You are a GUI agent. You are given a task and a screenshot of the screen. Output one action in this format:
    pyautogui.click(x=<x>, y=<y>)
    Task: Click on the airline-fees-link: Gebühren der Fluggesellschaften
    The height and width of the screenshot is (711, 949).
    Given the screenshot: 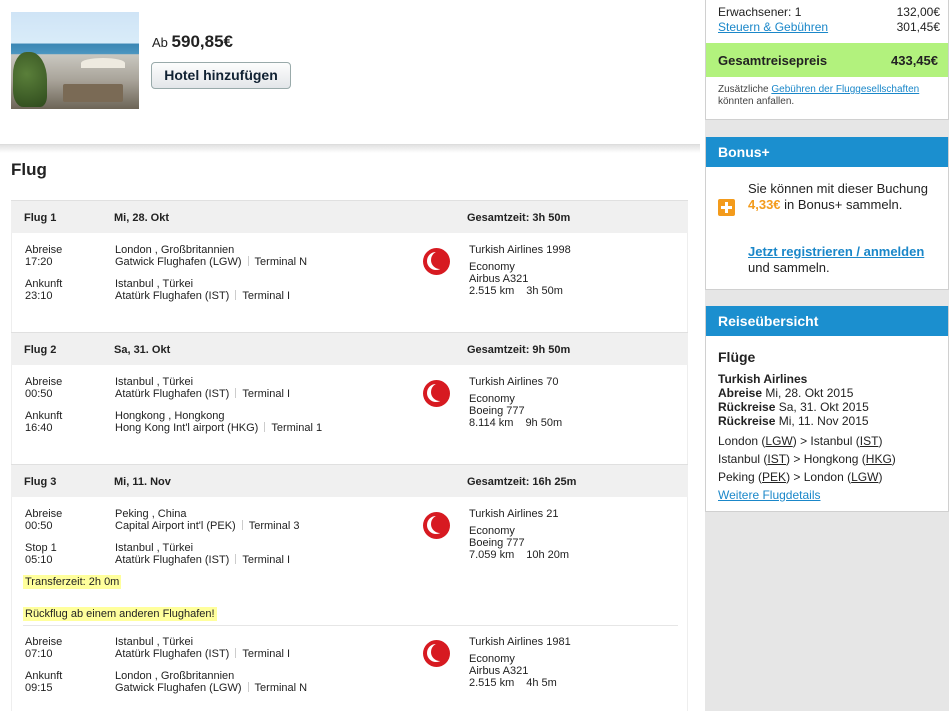 What is the action you would take?
    pyautogui.click(x=845, y=89)
    